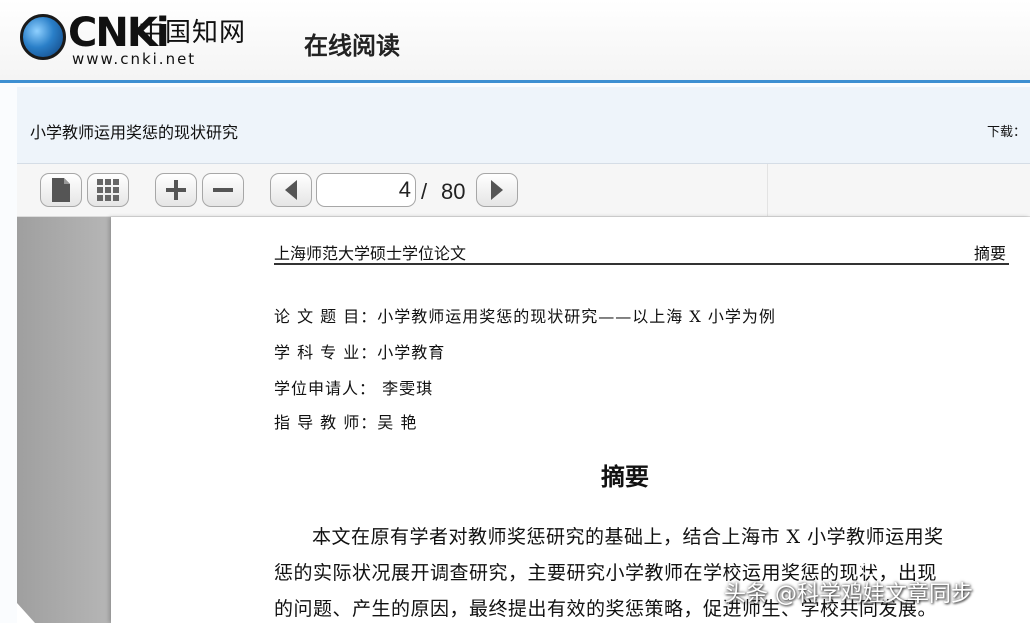 The height and width of the screenshot is (623, 1030). I want to click on next-page-button, so click(497, 190).